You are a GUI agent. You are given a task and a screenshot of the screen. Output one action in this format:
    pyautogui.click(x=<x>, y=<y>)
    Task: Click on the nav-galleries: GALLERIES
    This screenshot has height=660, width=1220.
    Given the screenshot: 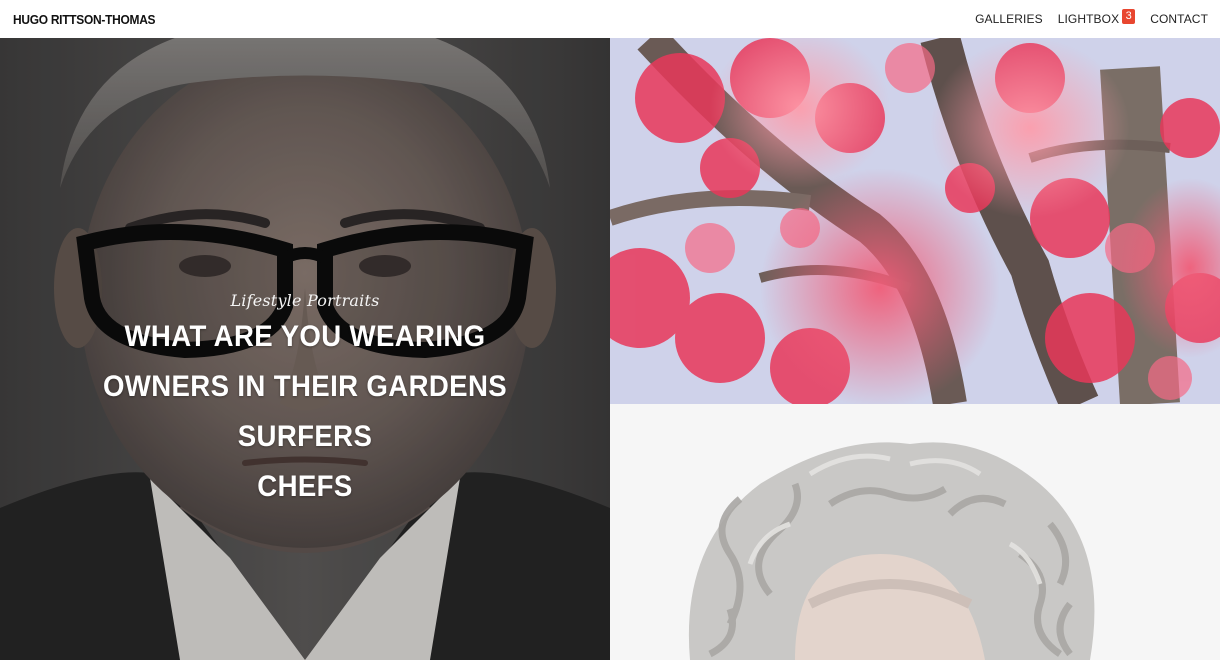 What is the action you would take?
    pyautogui.click(x=1009, y=19)
    